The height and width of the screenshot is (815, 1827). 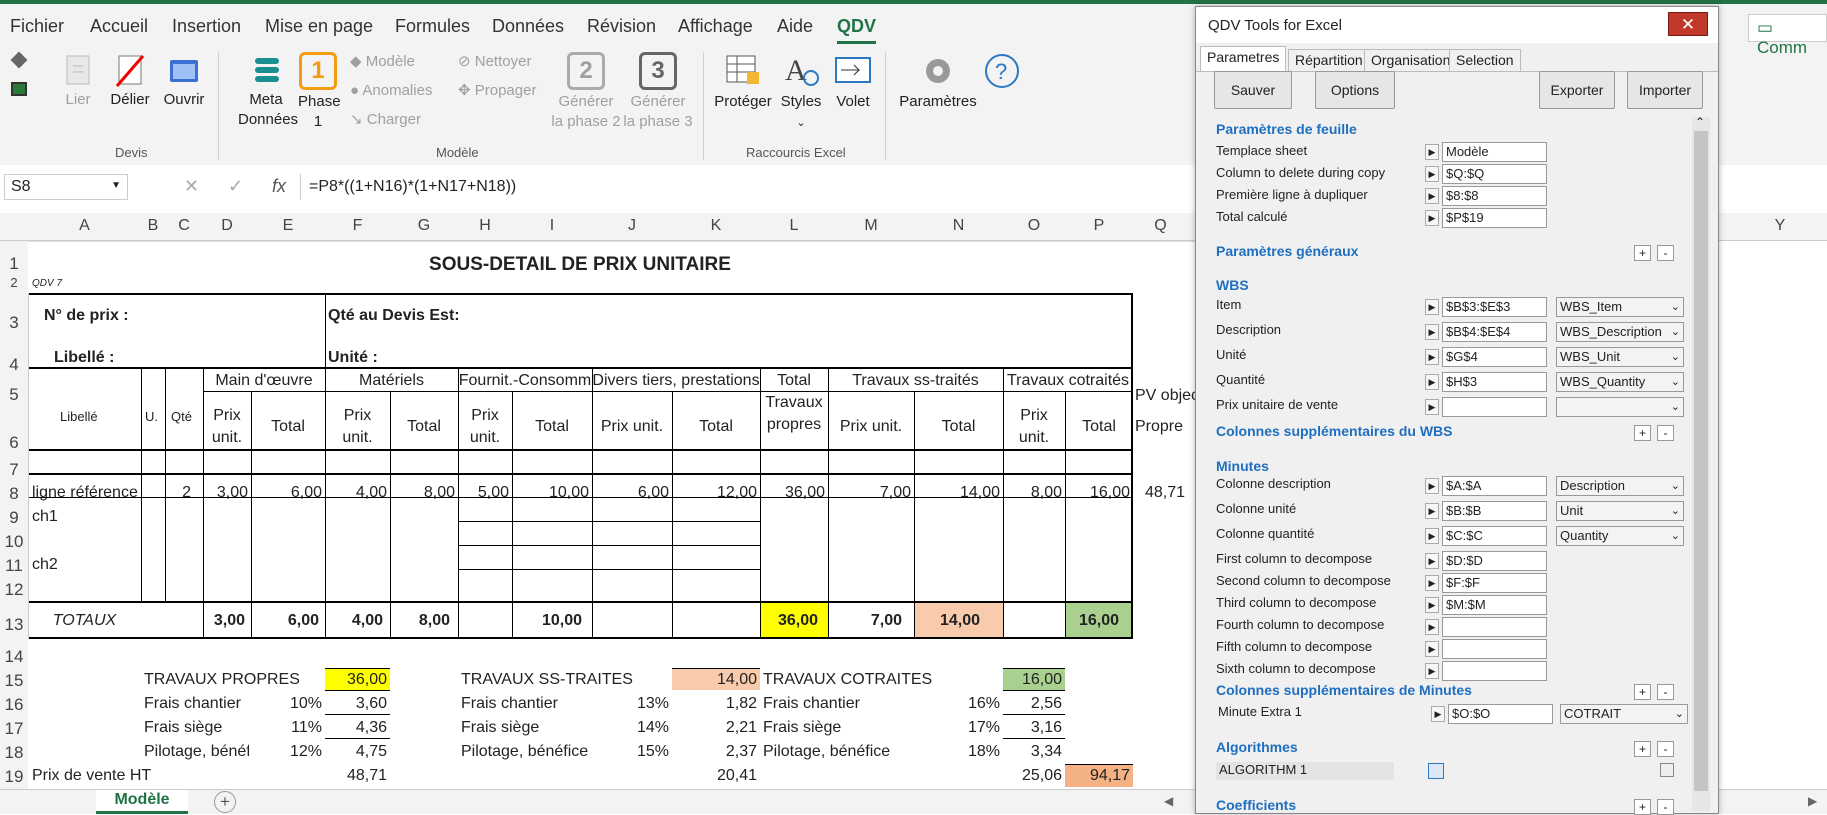 I want to click on unite-label: Unité :, so click(x=353, y=358).